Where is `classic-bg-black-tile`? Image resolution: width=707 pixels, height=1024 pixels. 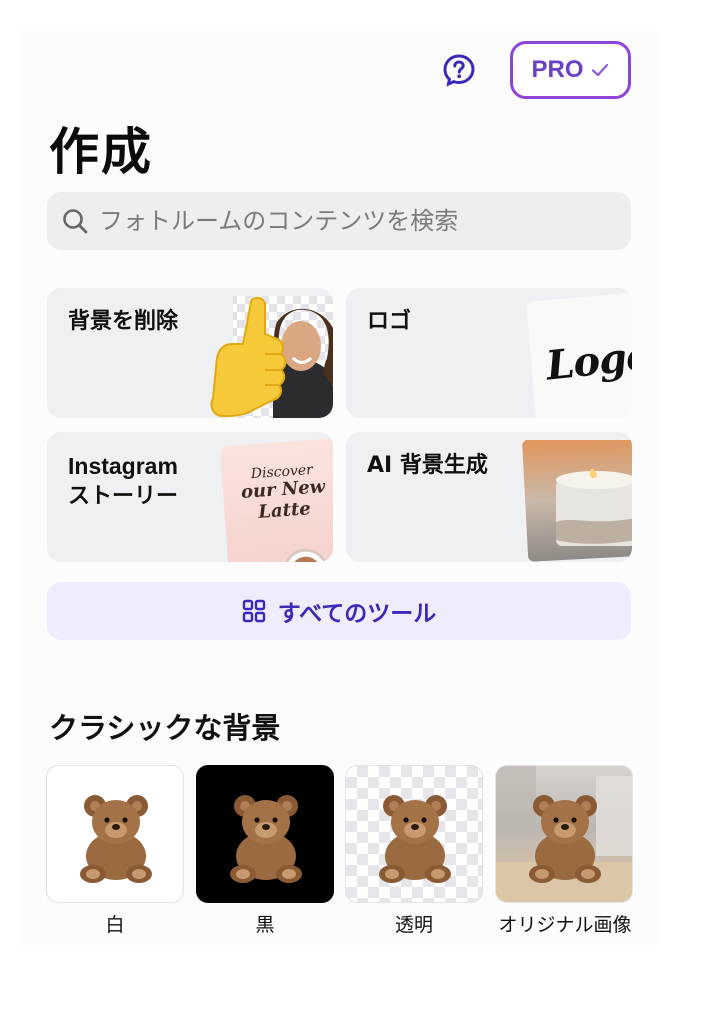
classic-bg-black-tile is located at coordinates (265, 834).